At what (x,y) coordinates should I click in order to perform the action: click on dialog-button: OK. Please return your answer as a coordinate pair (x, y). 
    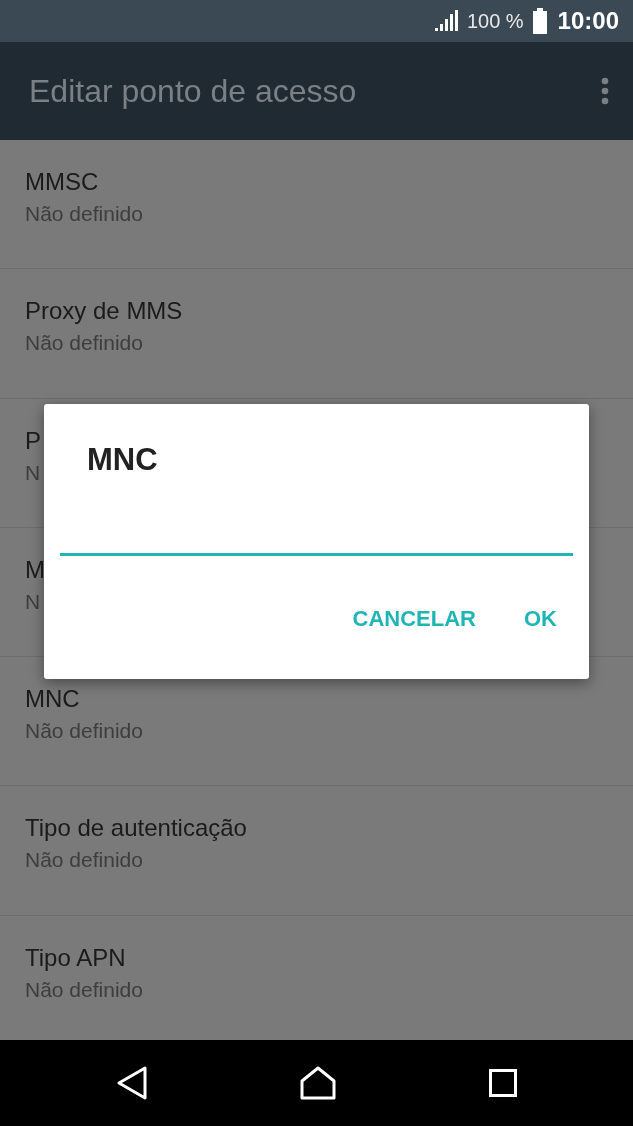
    Looking at the image, I should click on (540, 619).